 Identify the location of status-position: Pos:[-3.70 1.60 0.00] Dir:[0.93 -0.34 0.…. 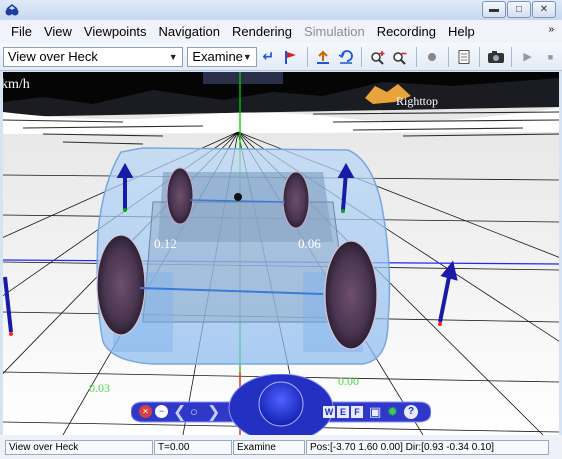
(427, 447).